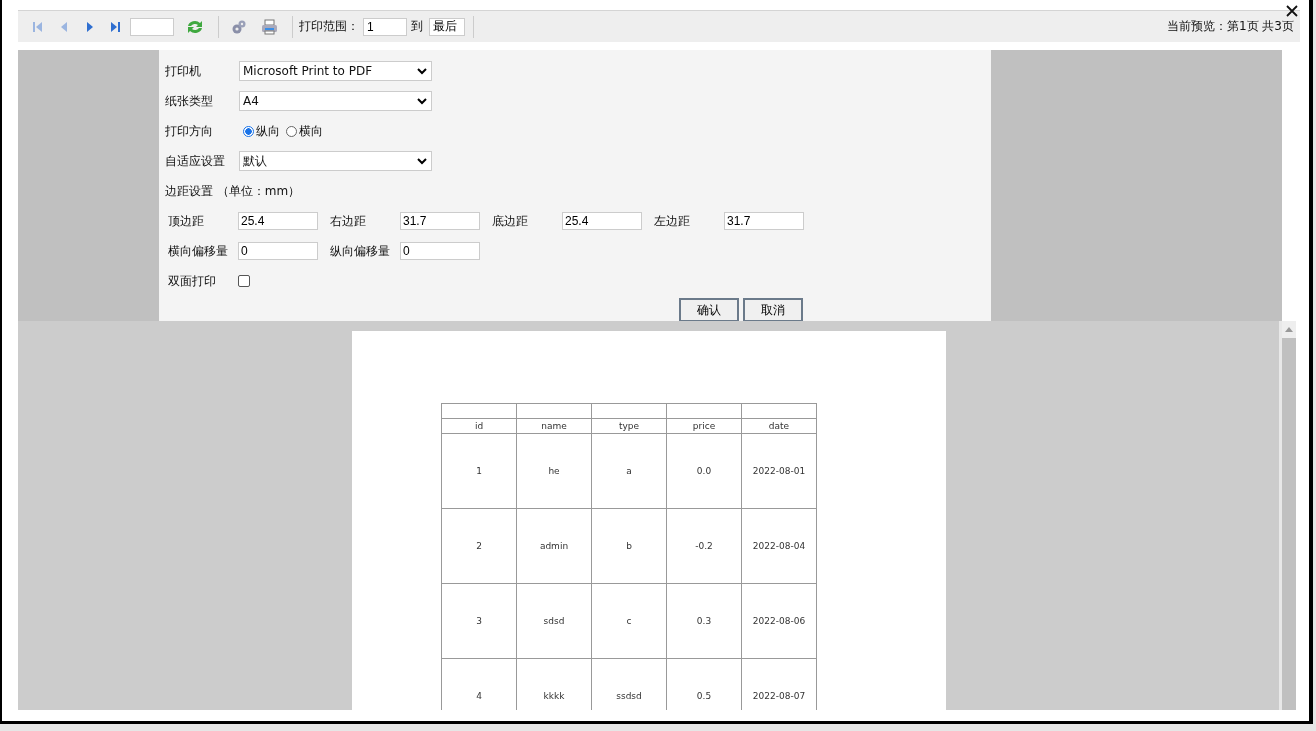 This screenshot has width=1316, height=731. What do you see at coordinates (447, 26) in the screenshot?
I see `range-to-field: 最后` at bounding box center [447, 26].